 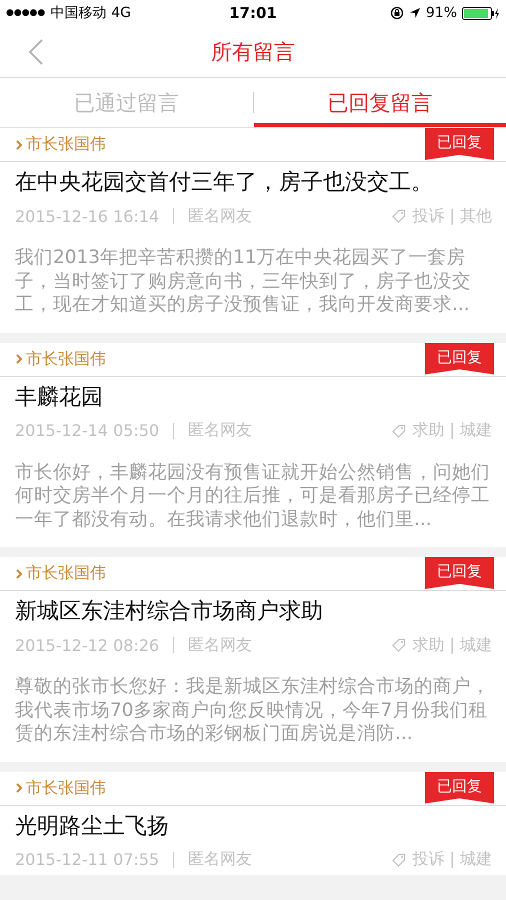 What do you see at coordinates (397, 13) in the screenshot?
I see `rotation-lock-icon` at bounding box center [397, 13].